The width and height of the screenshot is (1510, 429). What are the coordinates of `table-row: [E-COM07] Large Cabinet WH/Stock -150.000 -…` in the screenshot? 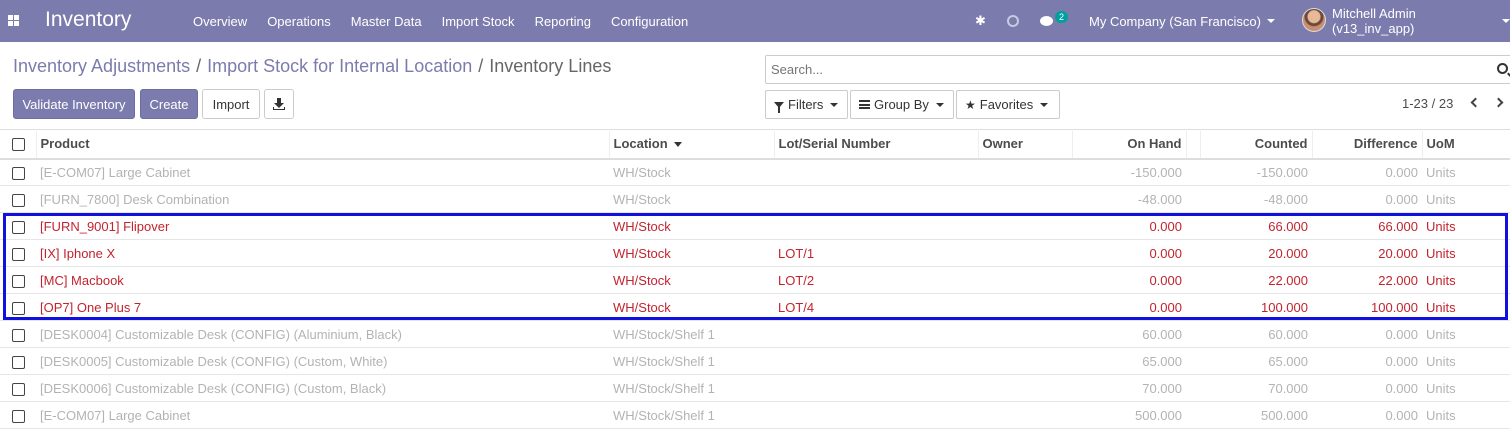 It's located at (755, 172).